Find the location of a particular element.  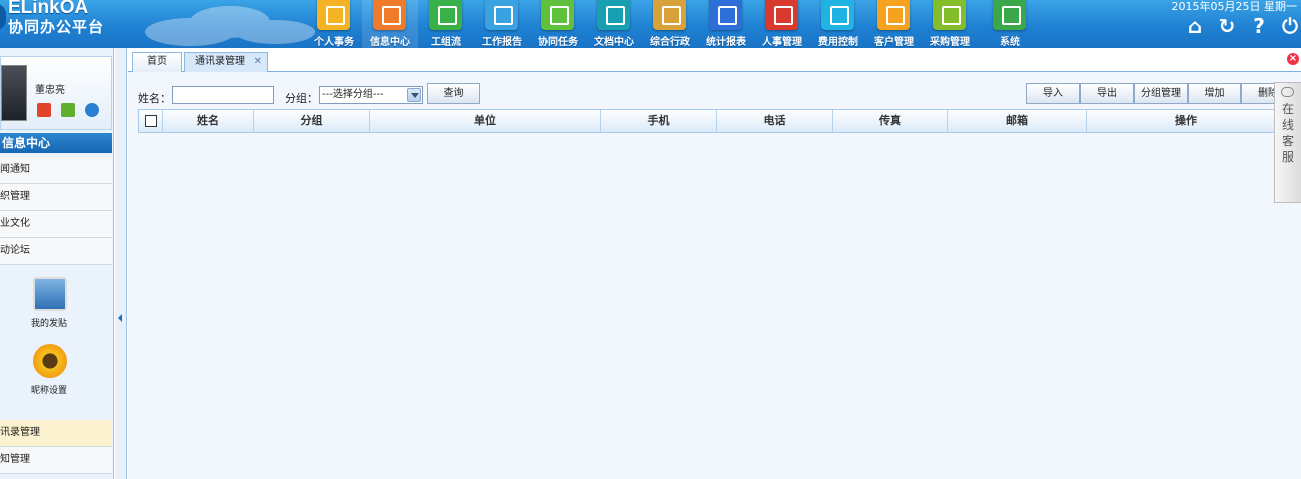

customers-icon is located at coordinates (893, 15).